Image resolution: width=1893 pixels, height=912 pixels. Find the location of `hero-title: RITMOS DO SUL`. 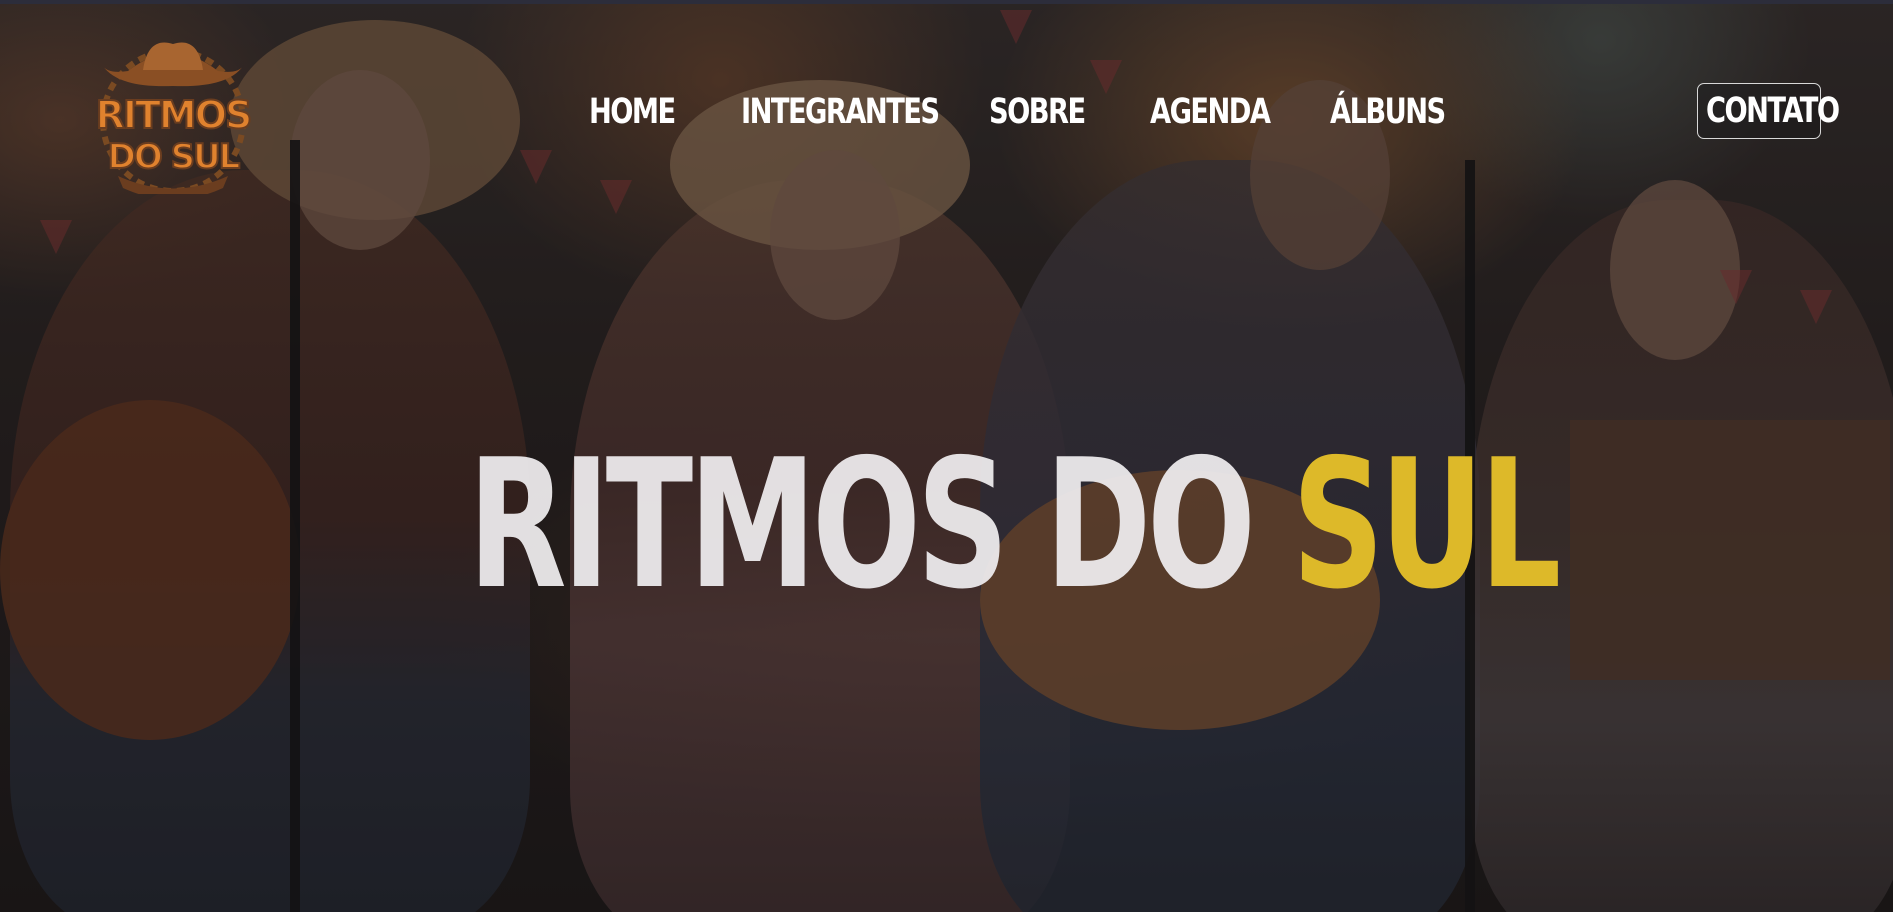

hero-title: RITMOS DO SUL is located at coordinates (1014, 525).